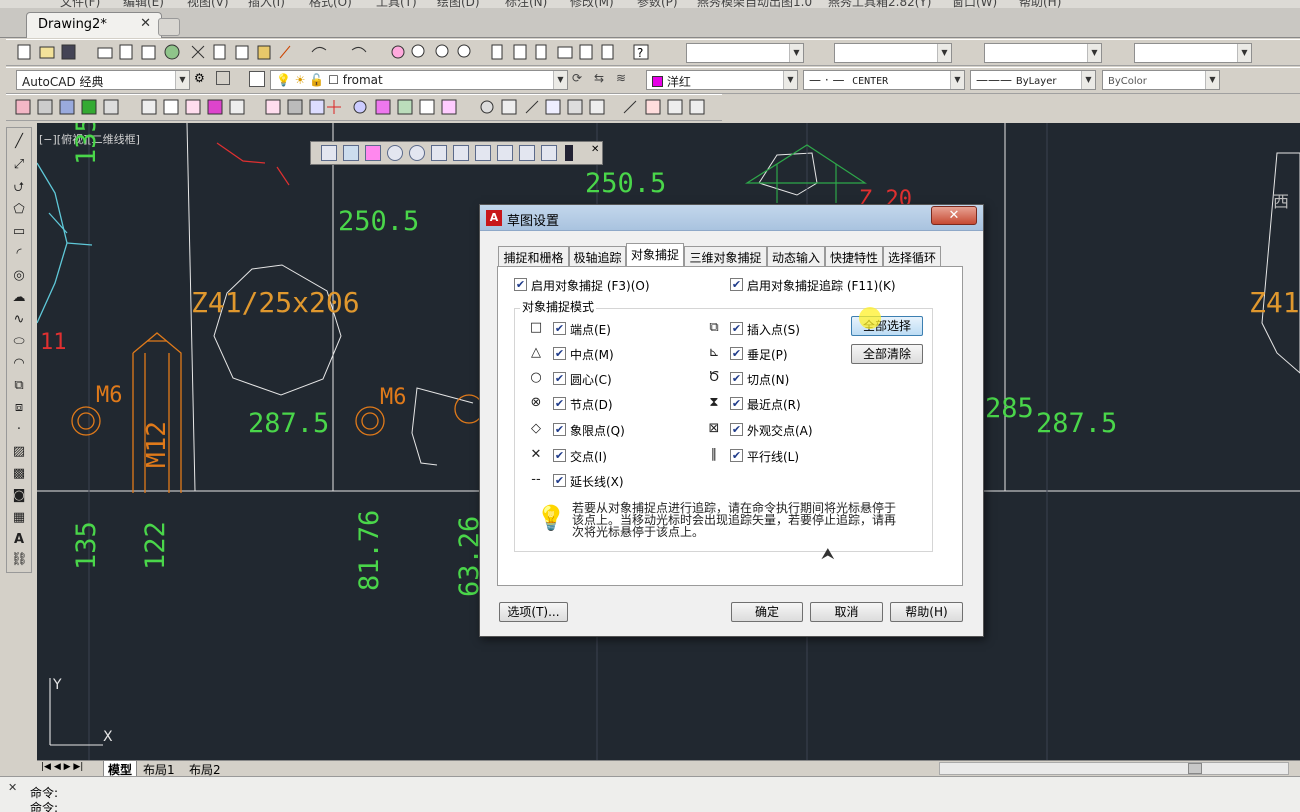 The width and height of the screenshot is (1300, 812). What do you see at coordinates (754, 4) in the screenshot?
I see `menu-yanxiu-mold: 燕秀模架自动出图1.0` at bounding box center [754, 4].